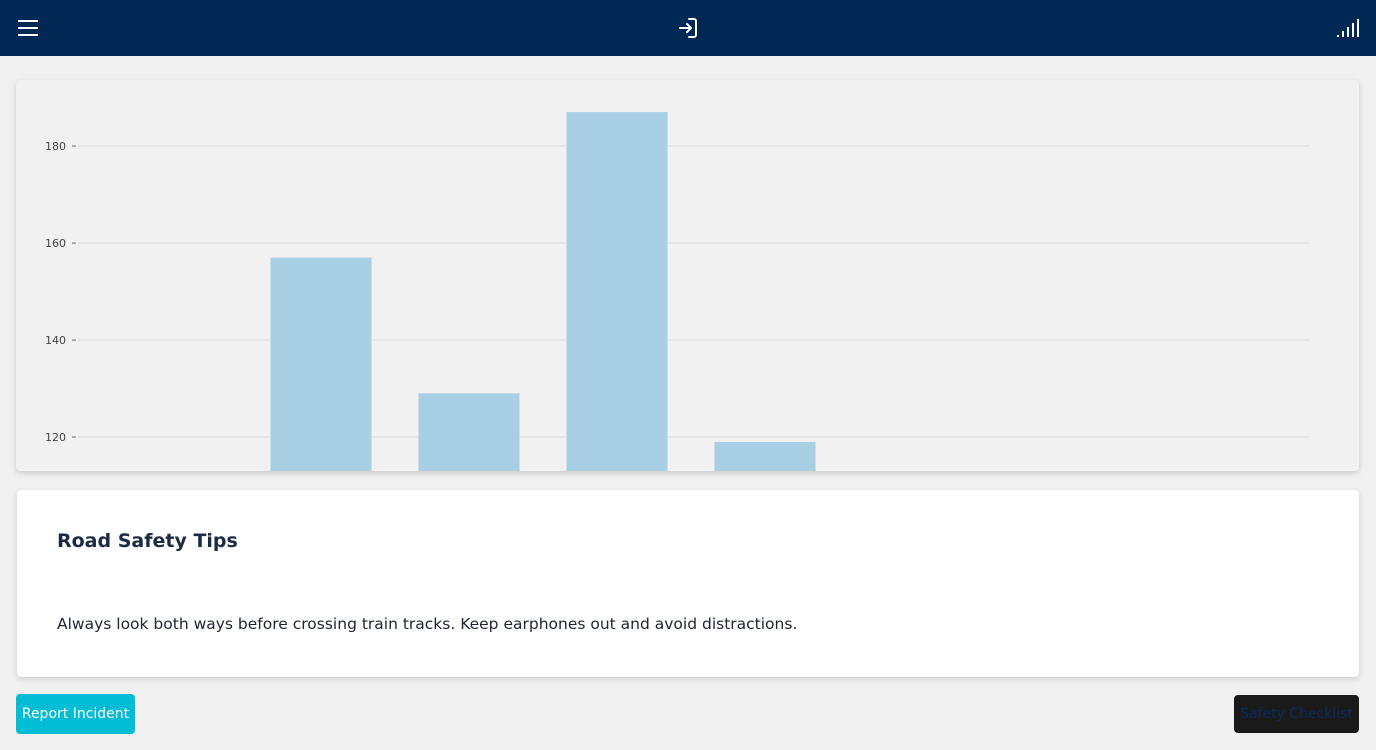 This screenshot has width=1376, height=750. Describe the element at coordinates (1296, 714) in the screenshot. I see `safety-checklist-button: Safety Checklist` at that location.